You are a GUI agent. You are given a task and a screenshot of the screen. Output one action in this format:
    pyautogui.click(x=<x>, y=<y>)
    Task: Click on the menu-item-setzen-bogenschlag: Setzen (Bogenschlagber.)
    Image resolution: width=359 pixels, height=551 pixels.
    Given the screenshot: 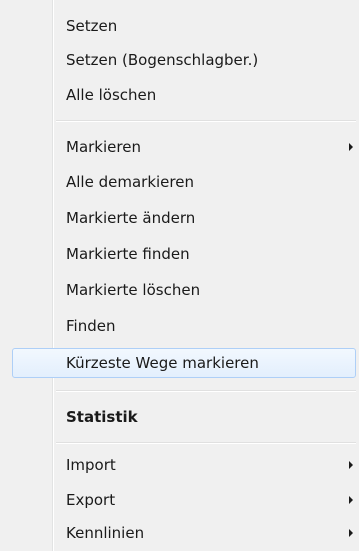 What is the action you would take?
    pyautogui.click(x=179, y=60)
    